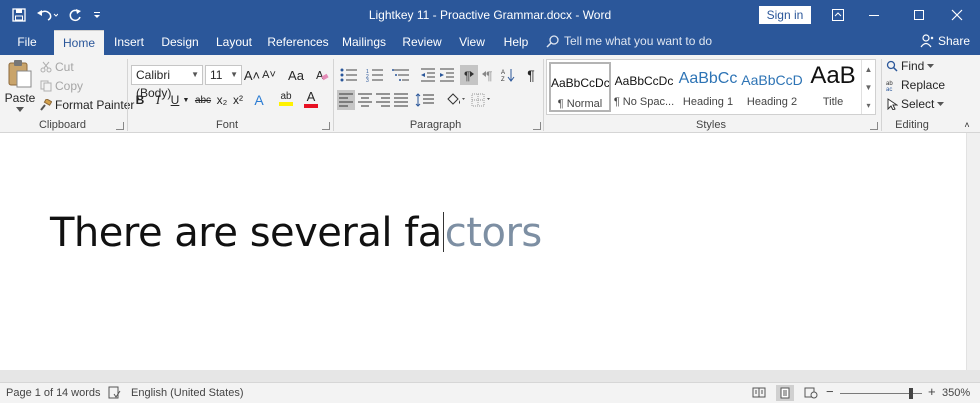 Image resolution: width=980 pixels, height=403 pixels. What do you see at coordinates (20, 87) in the screenshot?
I see `paste-button: Paste` at bounding box center [20, 87].